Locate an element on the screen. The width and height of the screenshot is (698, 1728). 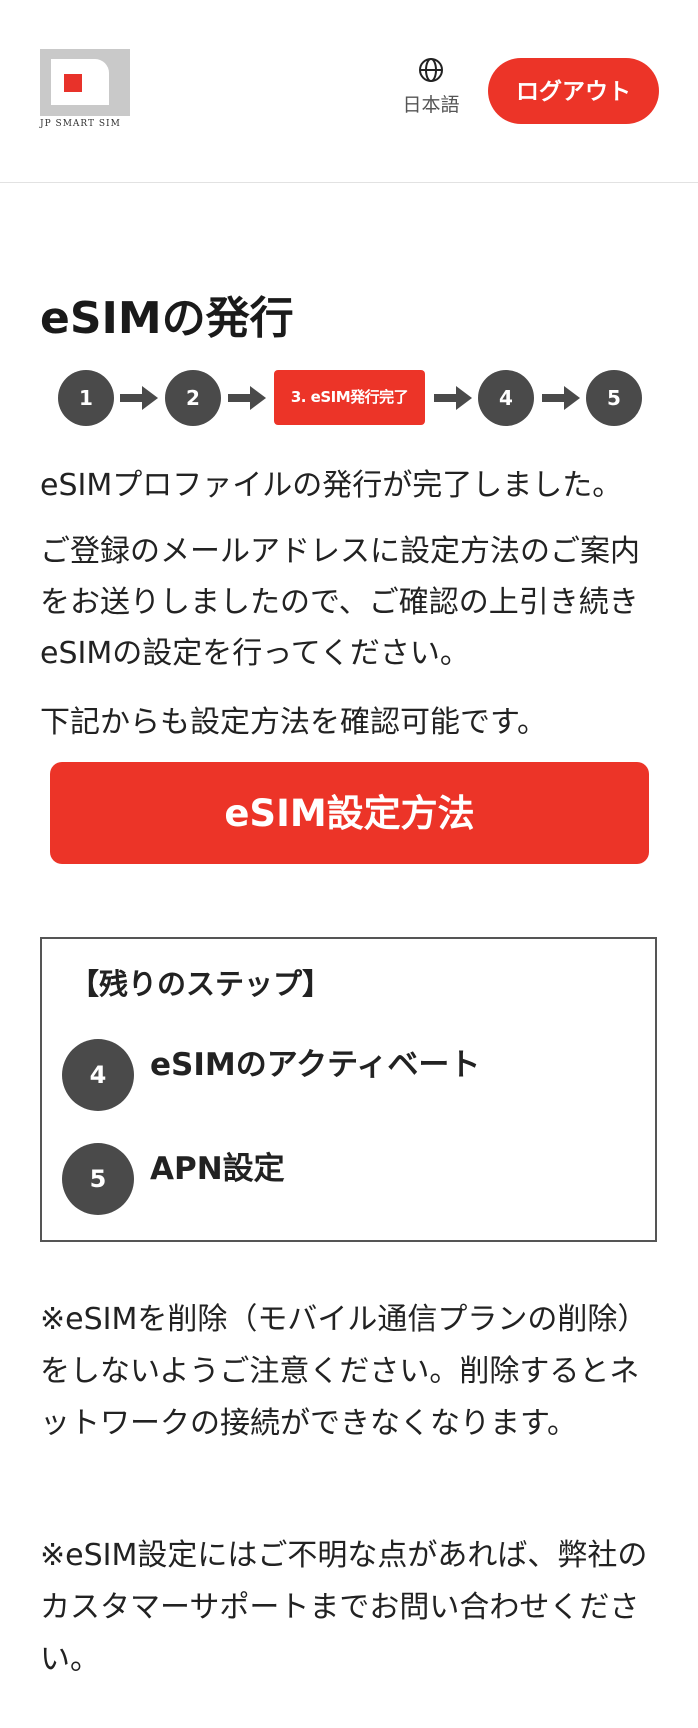
site-header: JP SMART SIM 日本語 ログアウト is located at coordinates (349, 91).